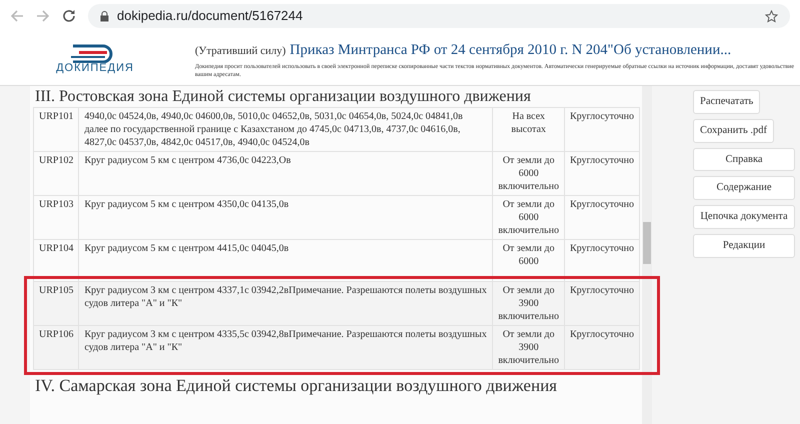 The width and height of the screenshot is (800, 424). I want to click on lock-icon, so click(104, 16).